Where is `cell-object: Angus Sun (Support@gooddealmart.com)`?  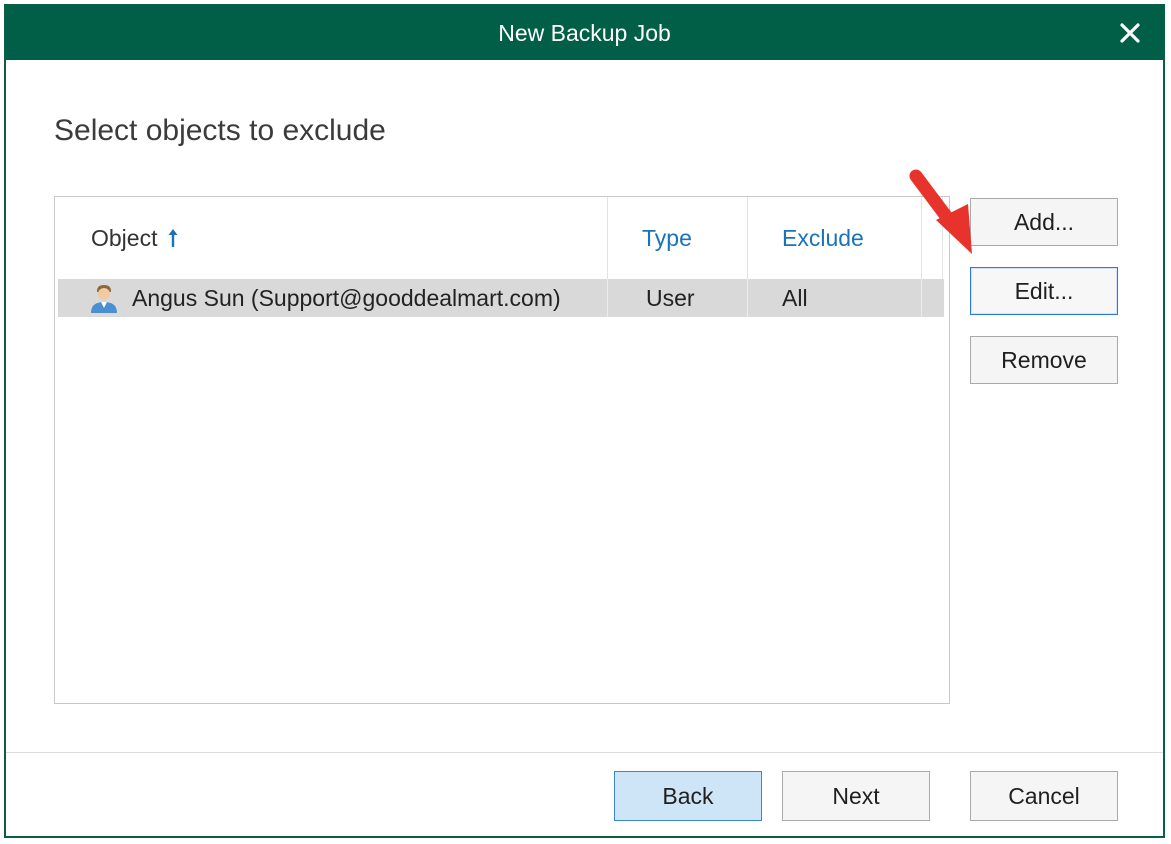 cell-object: Angus Sun (Support@gooddealmart.com) is located at coordinates (332, 298).